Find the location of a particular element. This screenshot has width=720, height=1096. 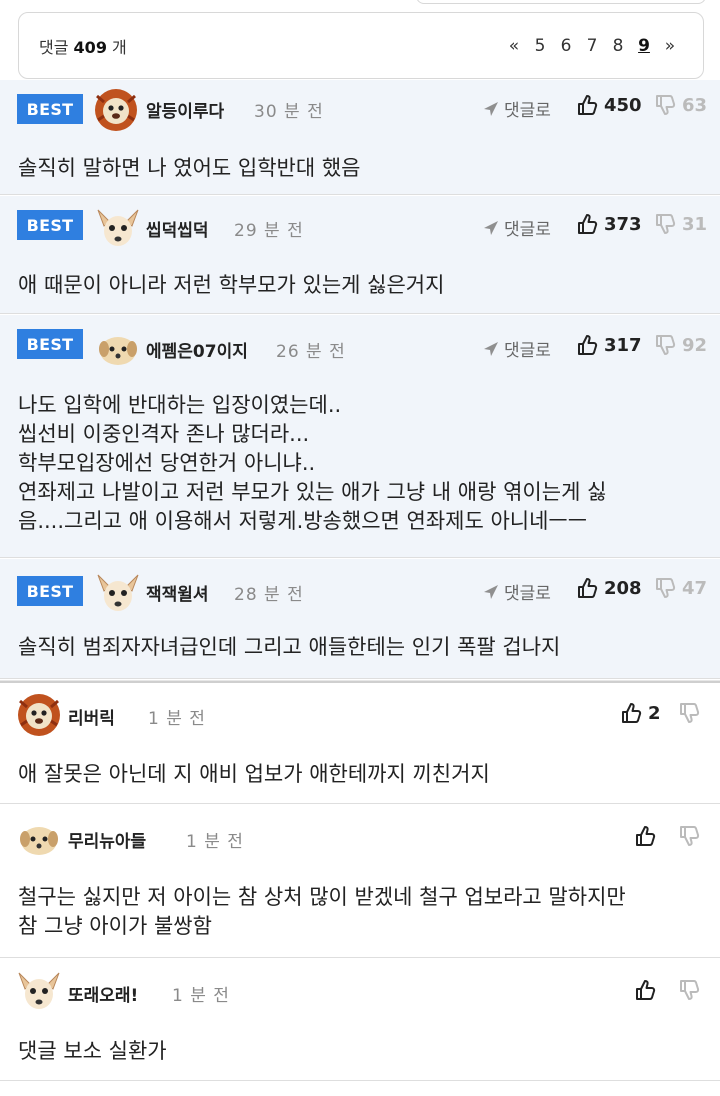

comment-count-bar: 댓글 409 개 « 5 6 7 8 9 » is located at coordinates (361, 45).